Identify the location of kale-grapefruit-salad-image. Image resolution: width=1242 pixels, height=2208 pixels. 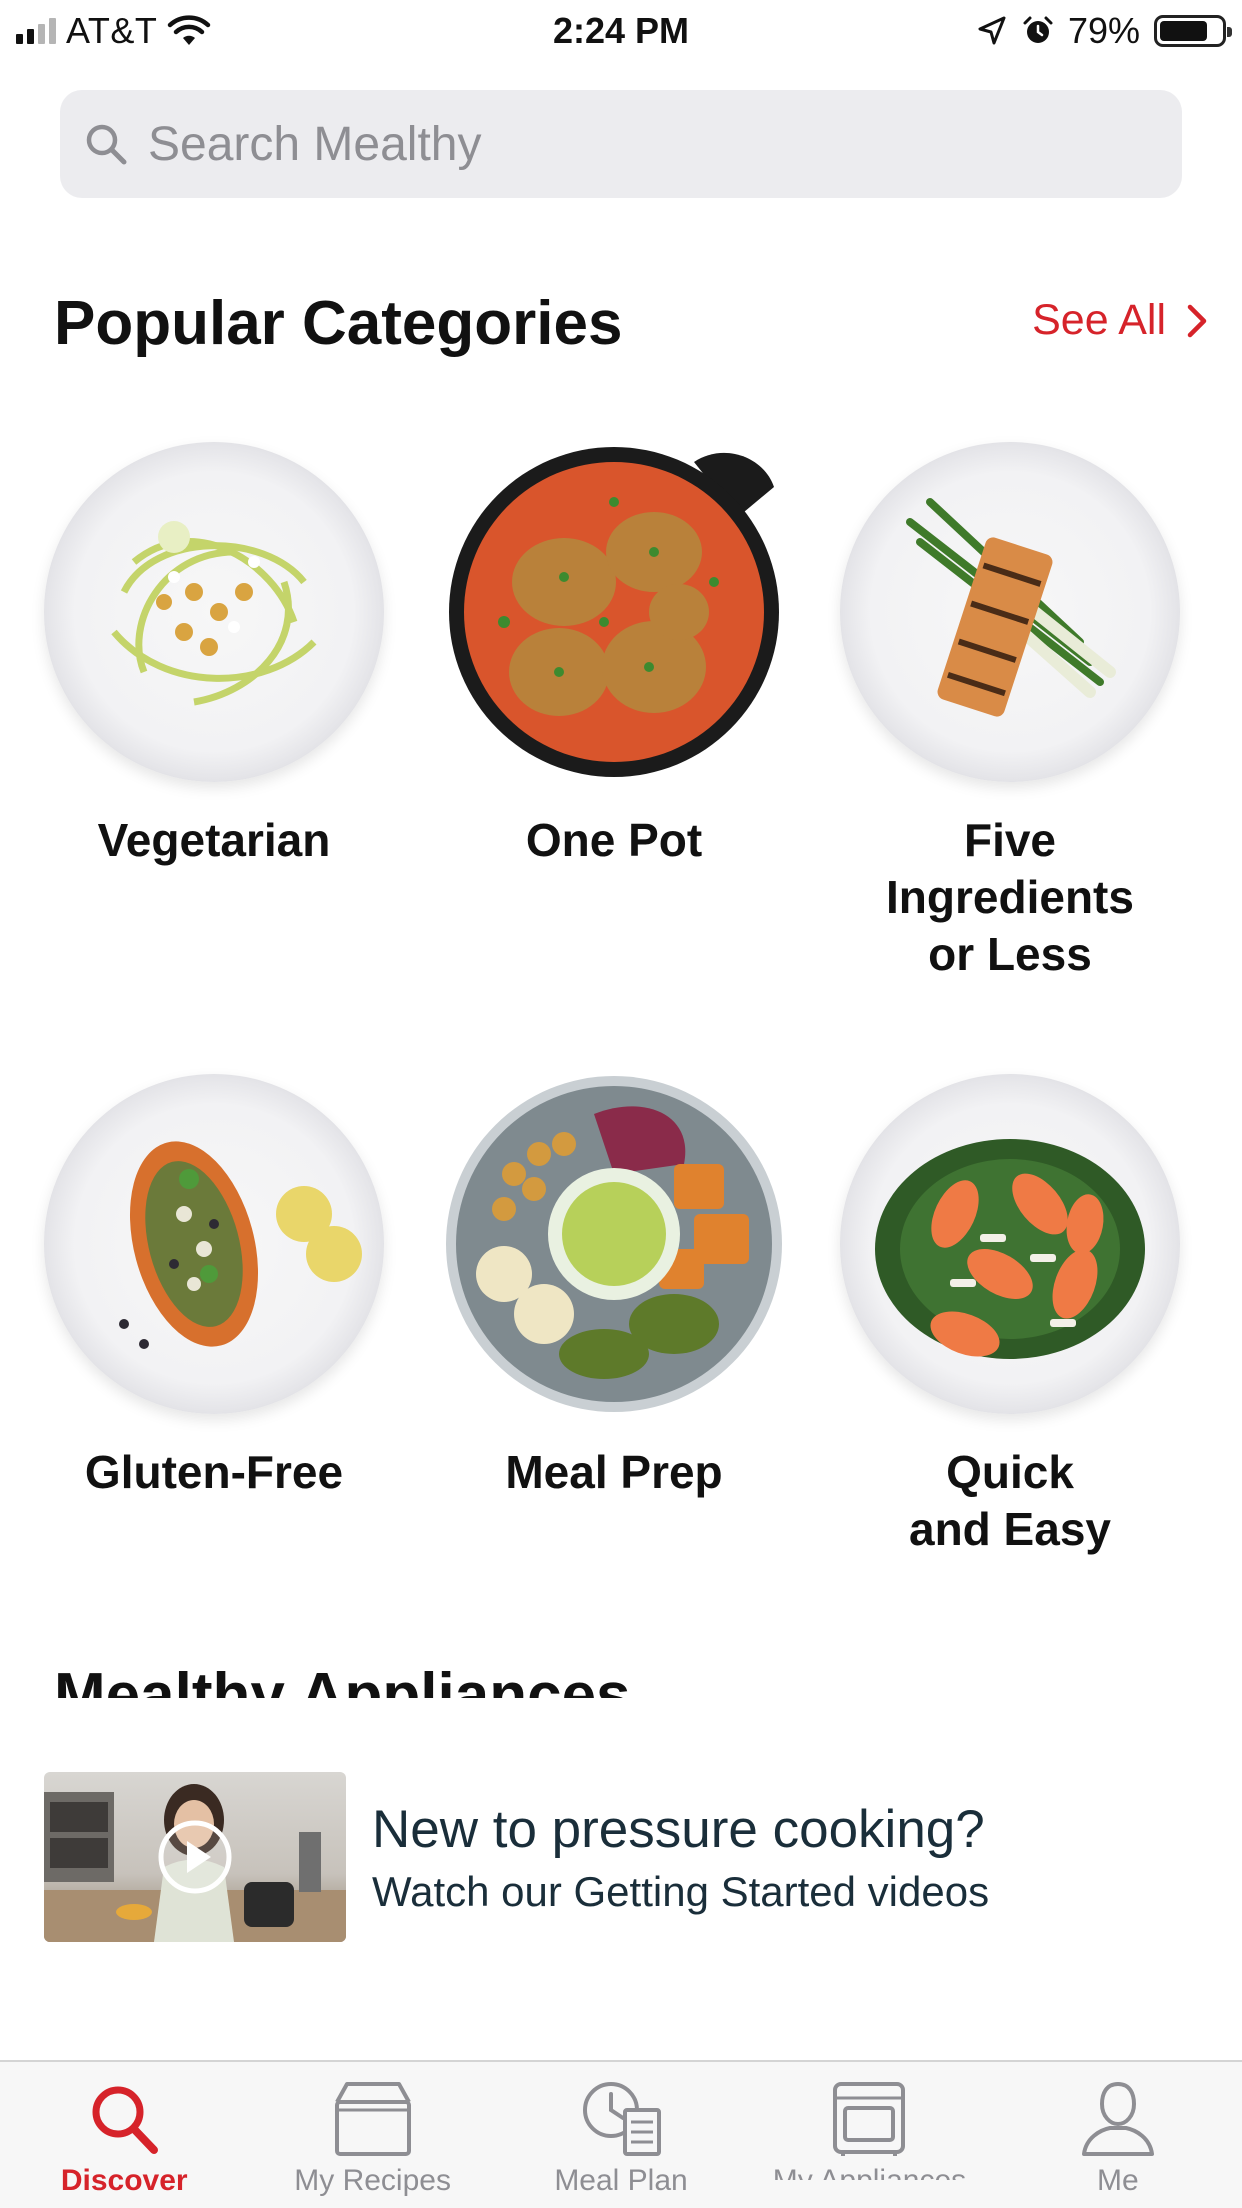
(1010, 1244).